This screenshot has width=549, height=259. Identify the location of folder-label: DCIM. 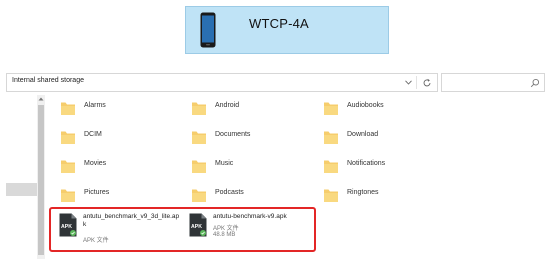
(93, 134).